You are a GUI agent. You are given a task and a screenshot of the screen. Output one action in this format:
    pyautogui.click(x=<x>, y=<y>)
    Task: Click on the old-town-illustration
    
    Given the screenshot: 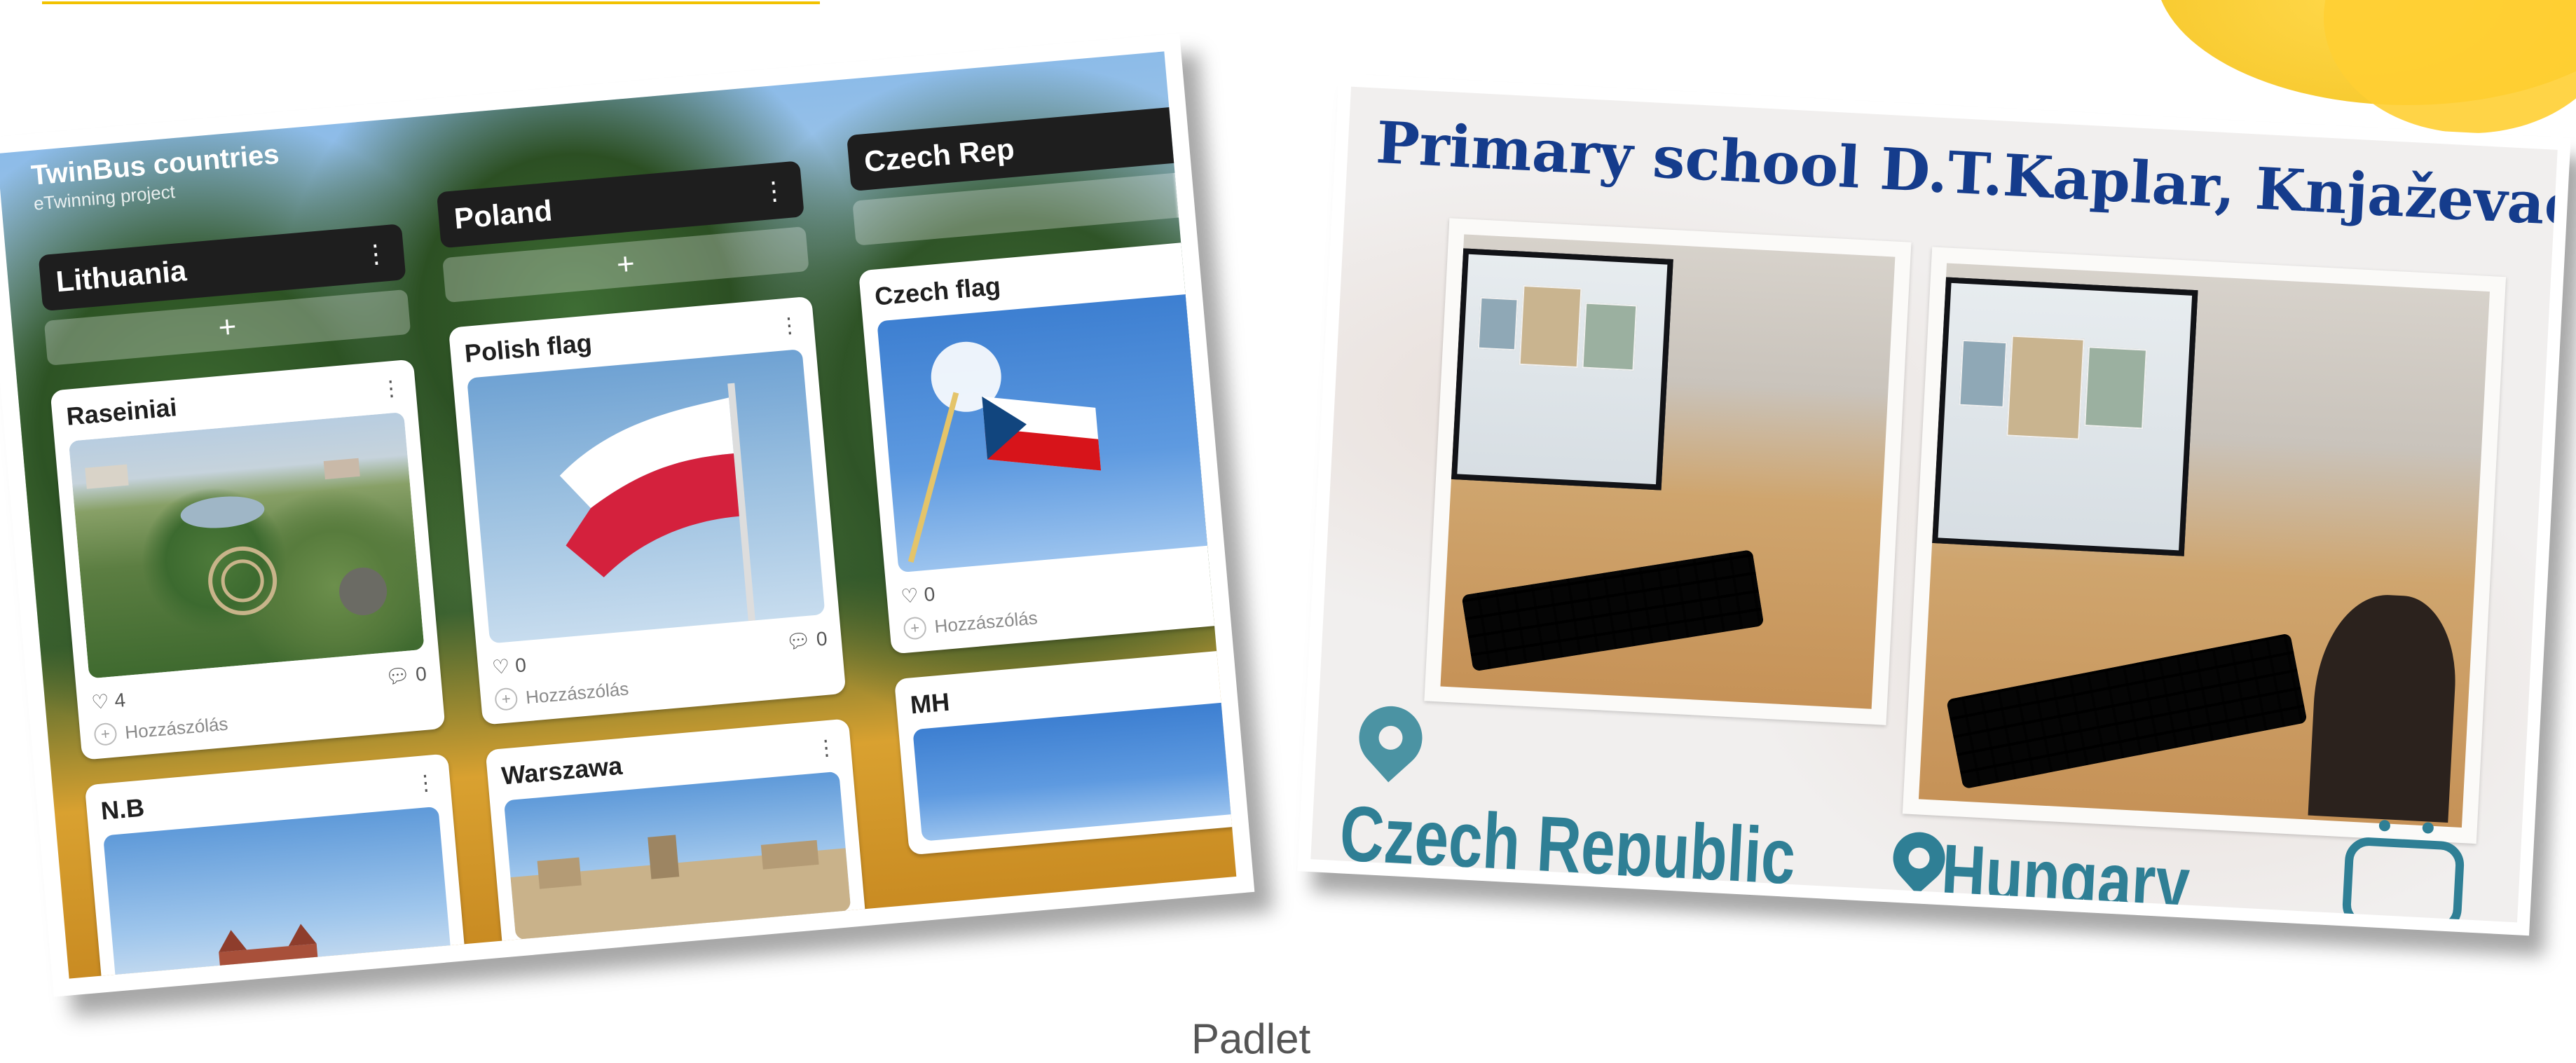 What is the action you would take?
    pyautogui.click(x=681, y=888)
    